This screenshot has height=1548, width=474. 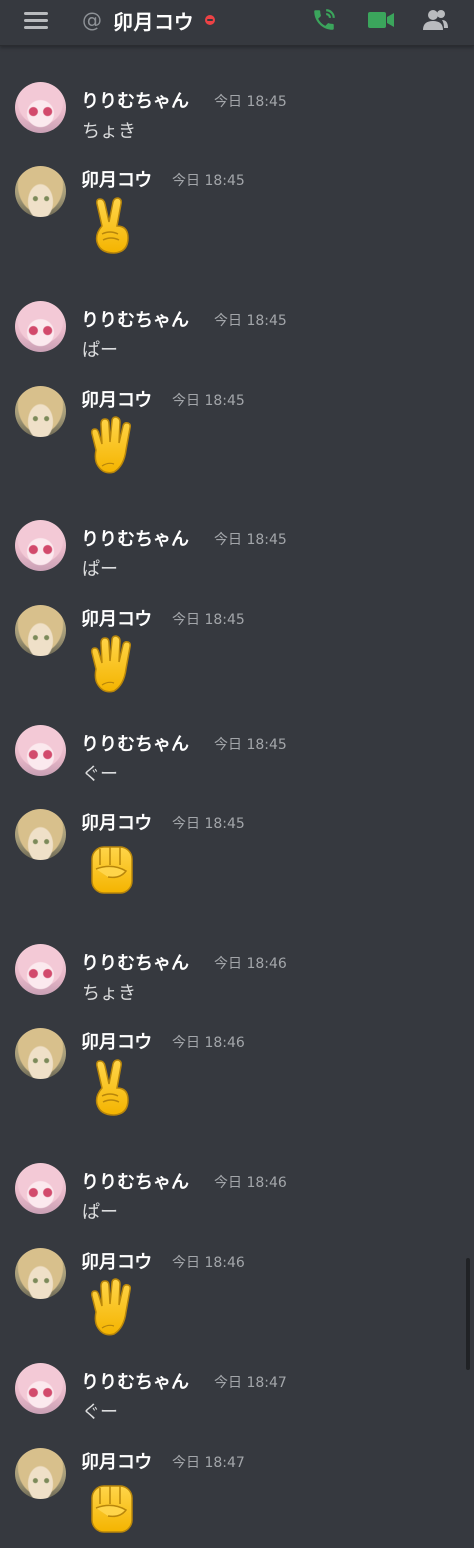 I want to click on menu-icon, so click(x=36, y=22).